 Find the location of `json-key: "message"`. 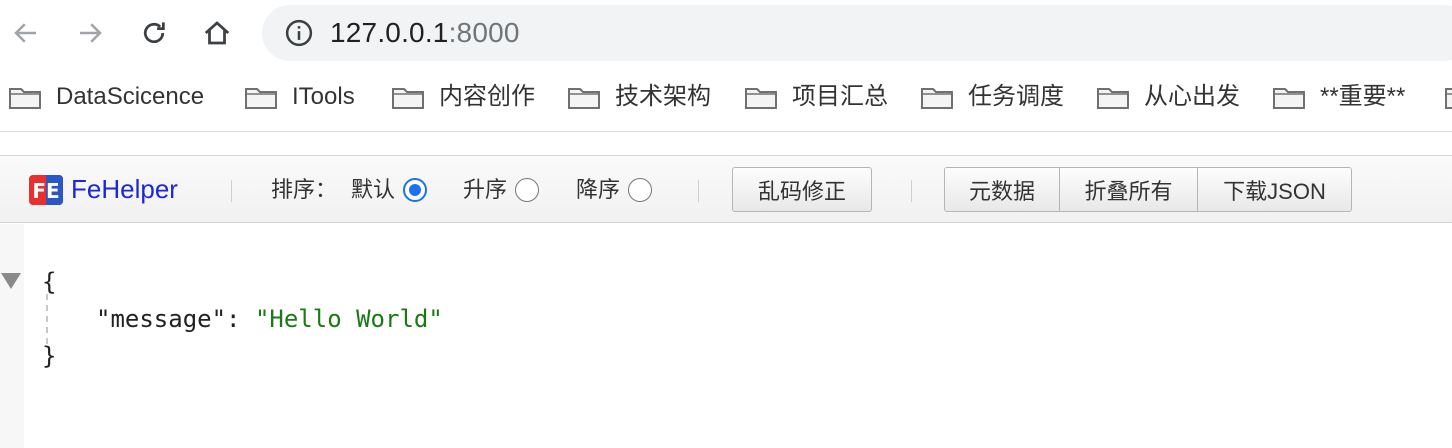

json-key: "message" is located at coordinates (161, 319).